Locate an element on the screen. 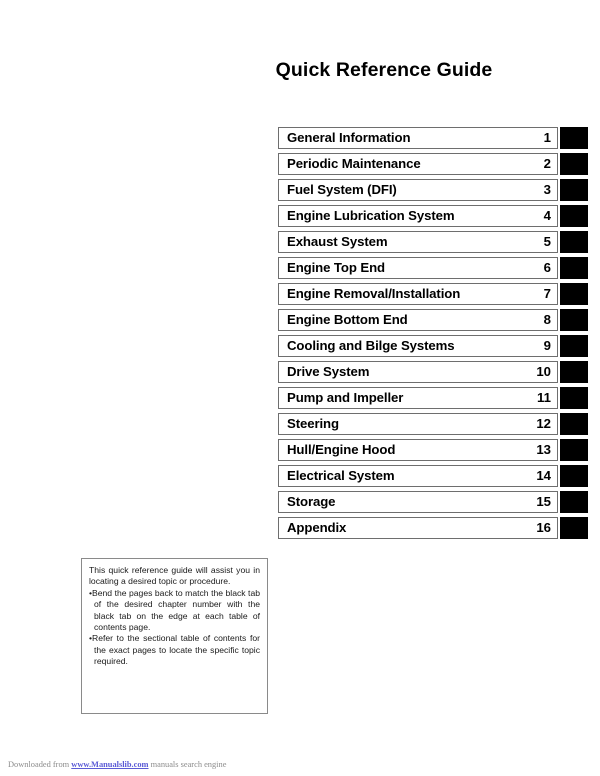  chapter-box: General Information 1 is located at coordinates (418, 138).